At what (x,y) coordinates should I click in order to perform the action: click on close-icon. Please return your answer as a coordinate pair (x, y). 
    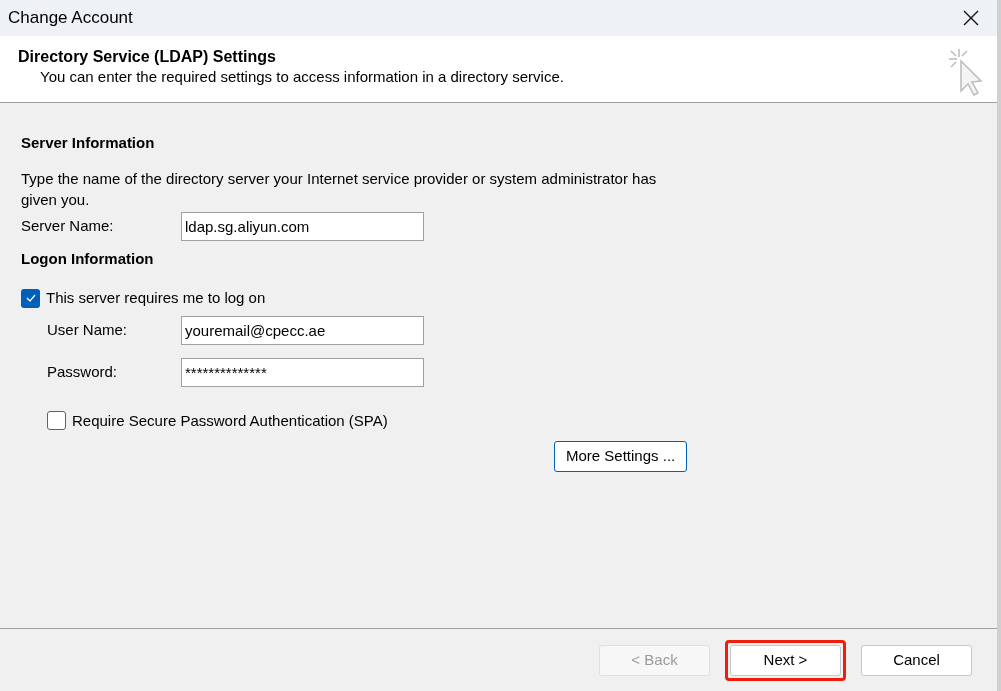
    Looking at the image, I should click on (971, 18).